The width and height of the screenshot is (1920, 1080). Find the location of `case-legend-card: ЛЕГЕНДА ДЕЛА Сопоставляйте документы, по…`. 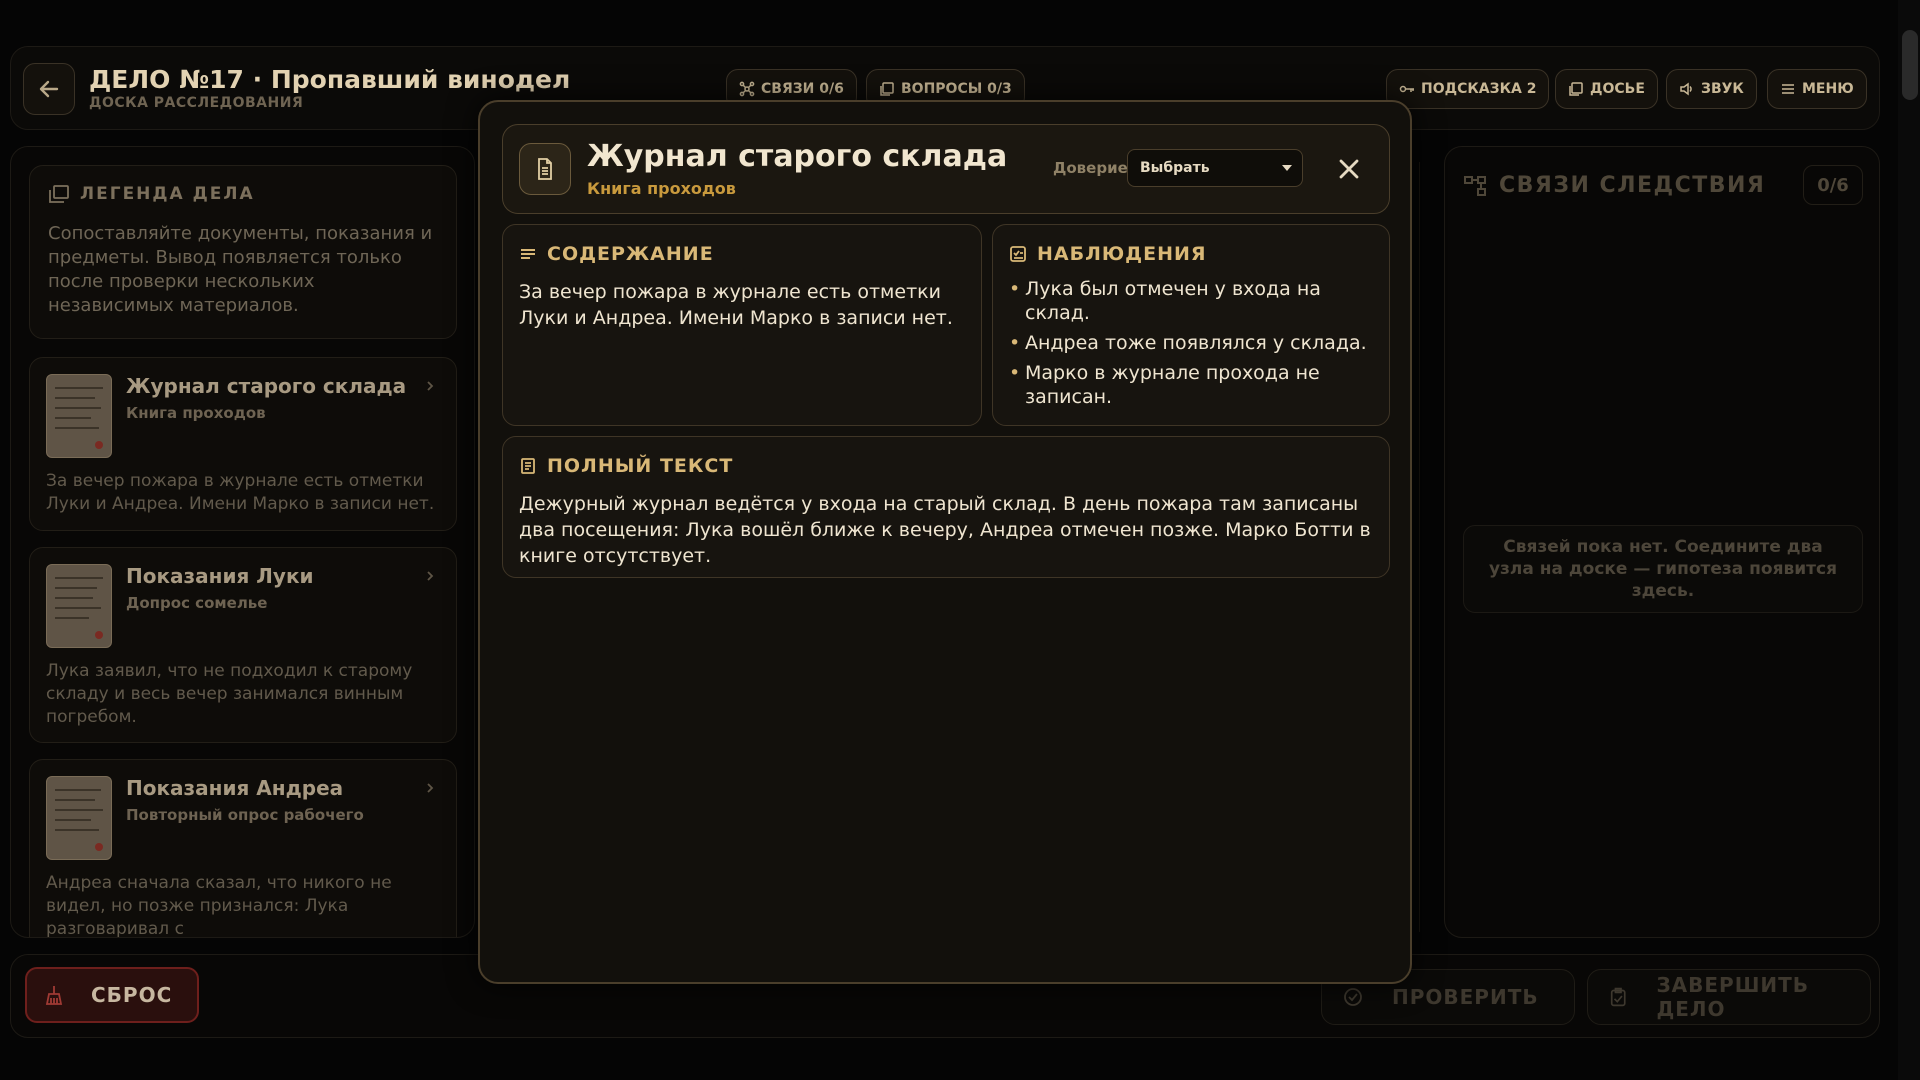

case-legend-card: ЛЕГЕНДА ДЕЛА Сопоставляйте документы, по… is located at coordinates (243, 252).